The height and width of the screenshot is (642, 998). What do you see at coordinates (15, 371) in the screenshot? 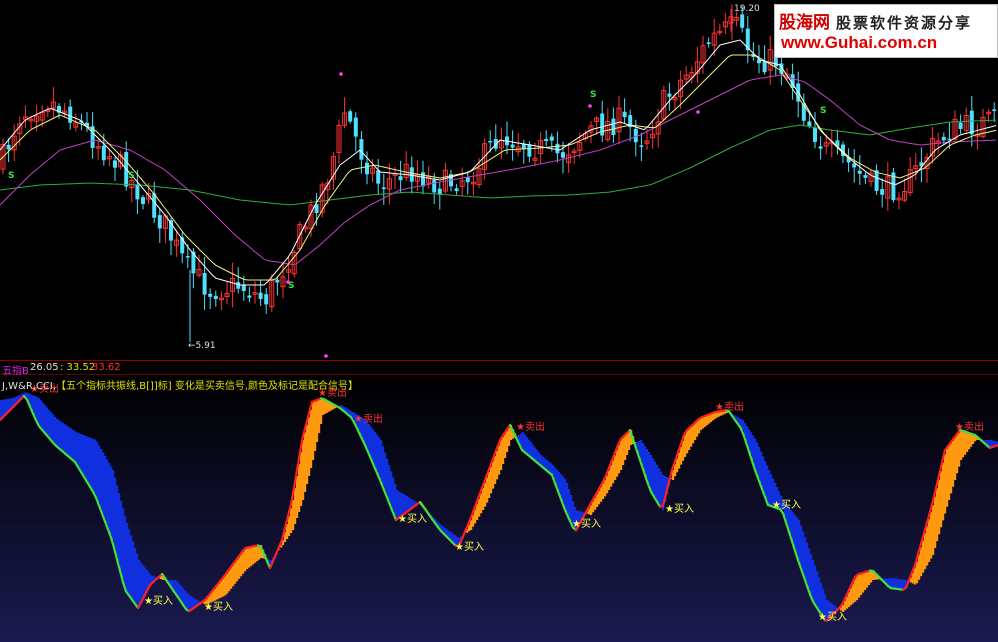
I see `indicator-name: 五指B` at bounding box center [15, 371].